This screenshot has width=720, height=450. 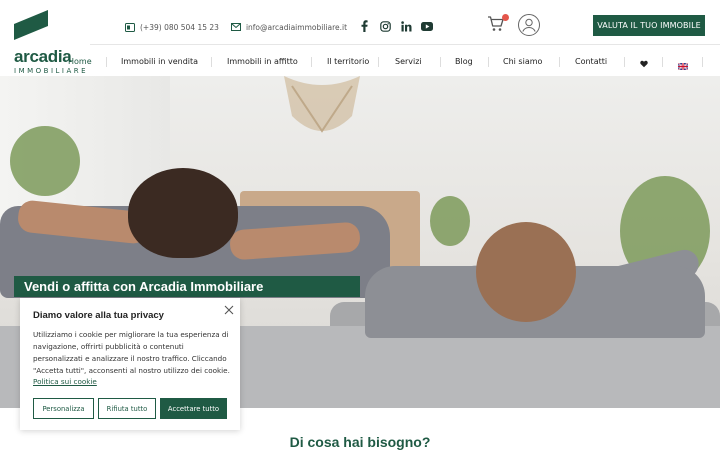 What do you see at coordinates (296, 27) in the screenshot?
I see `email-address: info@arcadiaimmobiliare.it` at bounding box center [296, 27].